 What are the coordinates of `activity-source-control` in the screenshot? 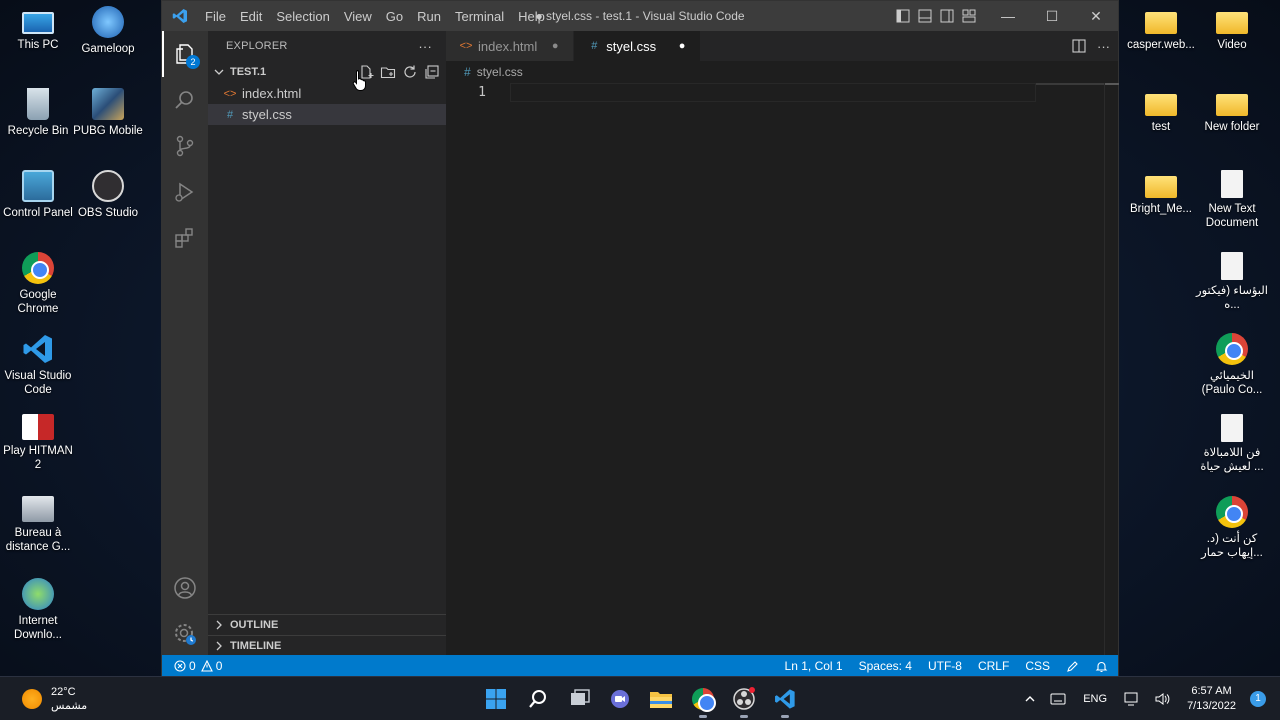 It's located at (185, 146).